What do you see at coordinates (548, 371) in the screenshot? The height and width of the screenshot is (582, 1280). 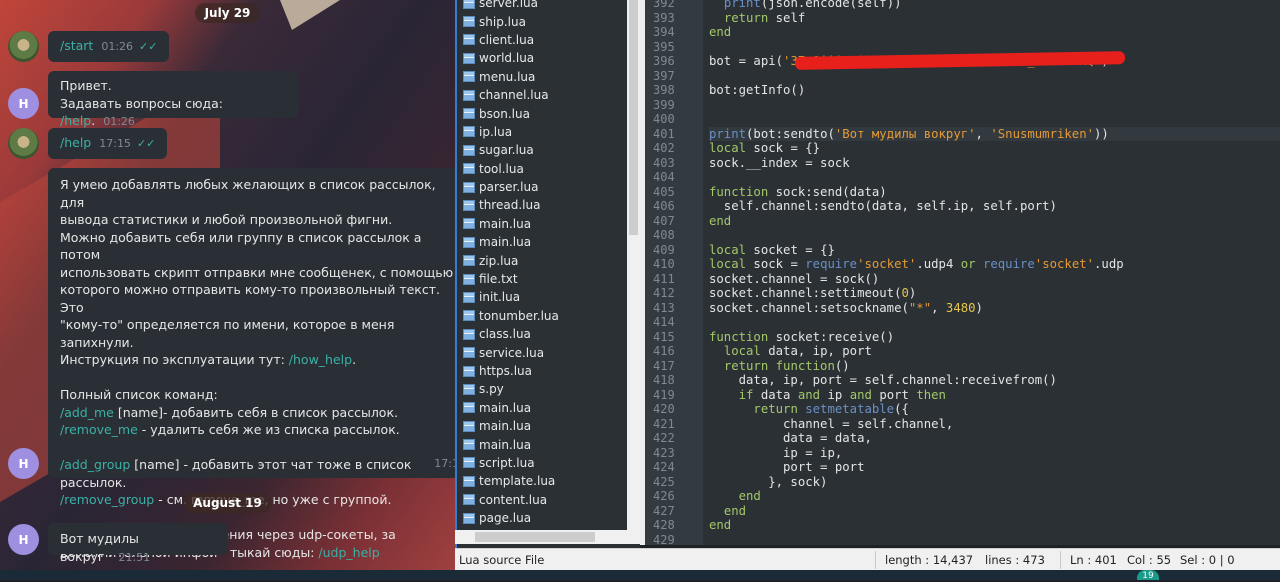 I see `file-item: https.lua` at bounding box center [548, 371].